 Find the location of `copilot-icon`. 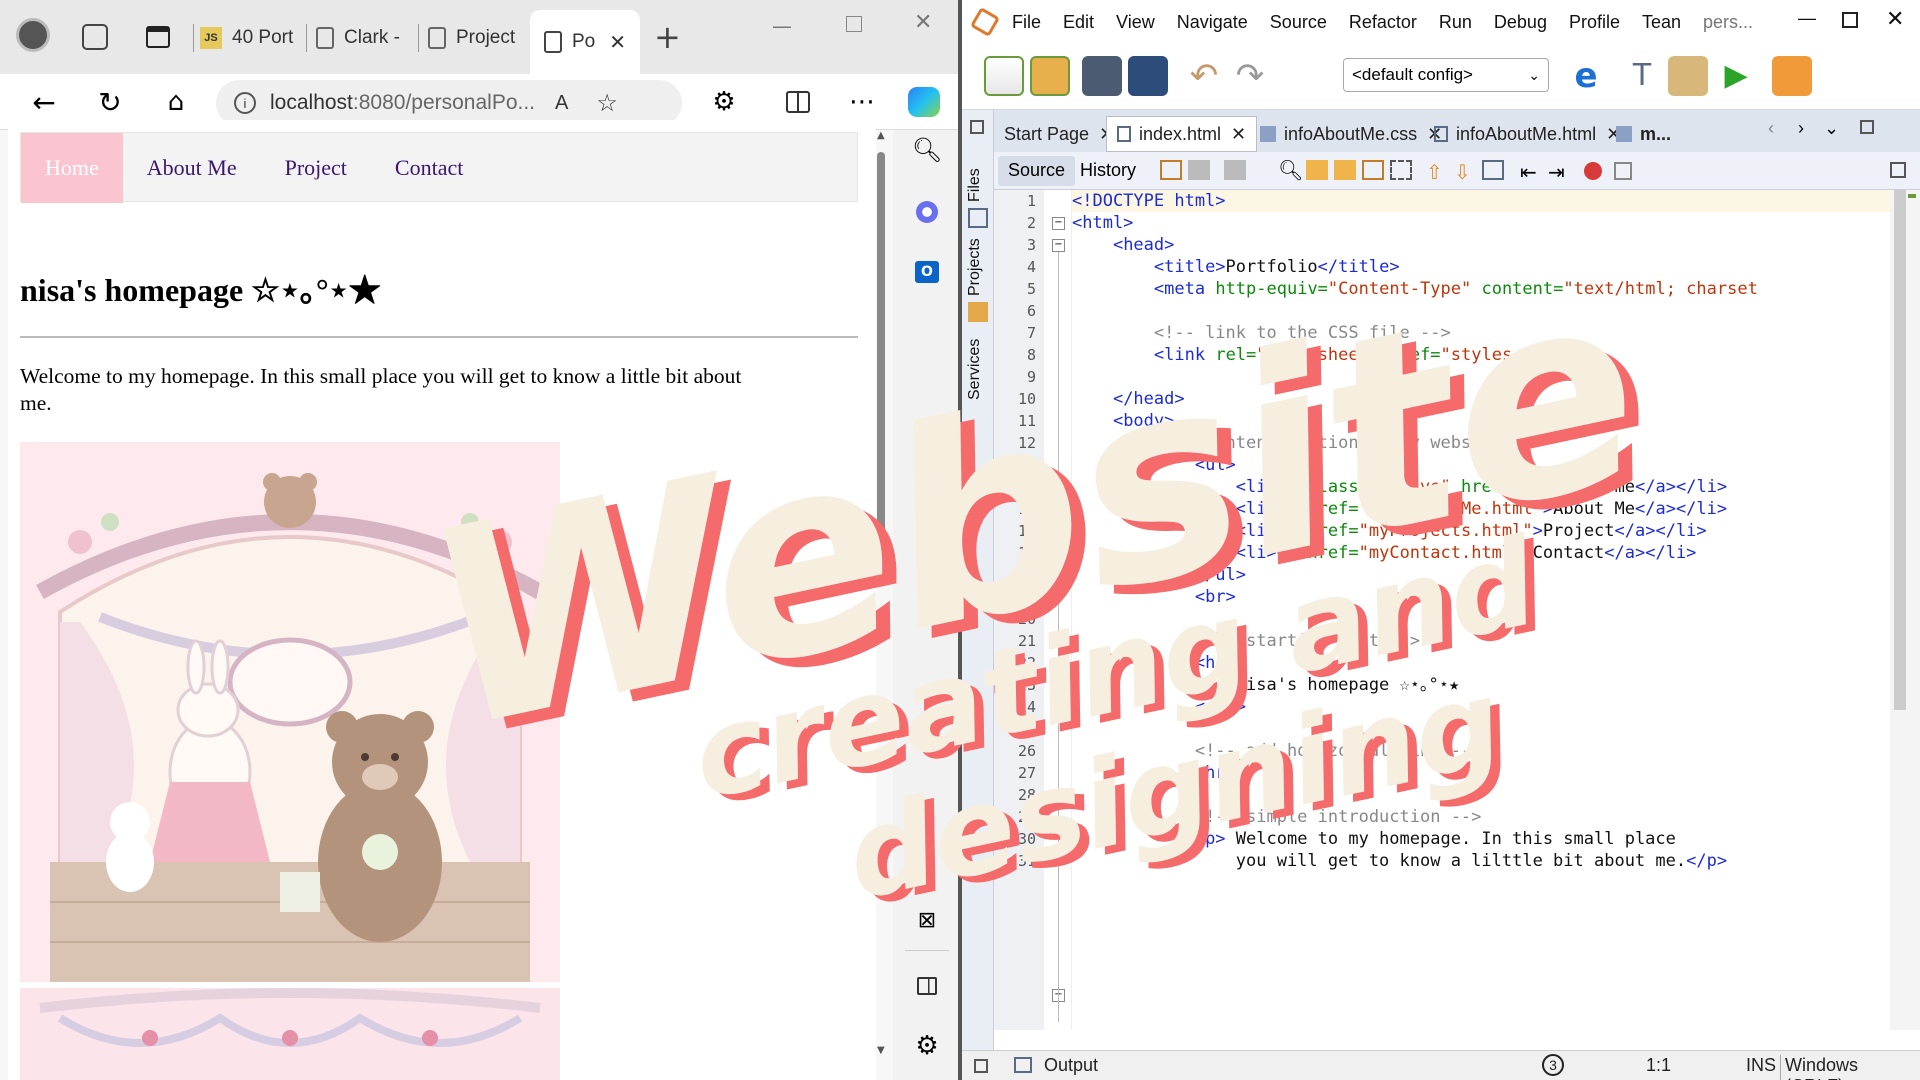

copilot-icon is located at coordinates (924, 102).